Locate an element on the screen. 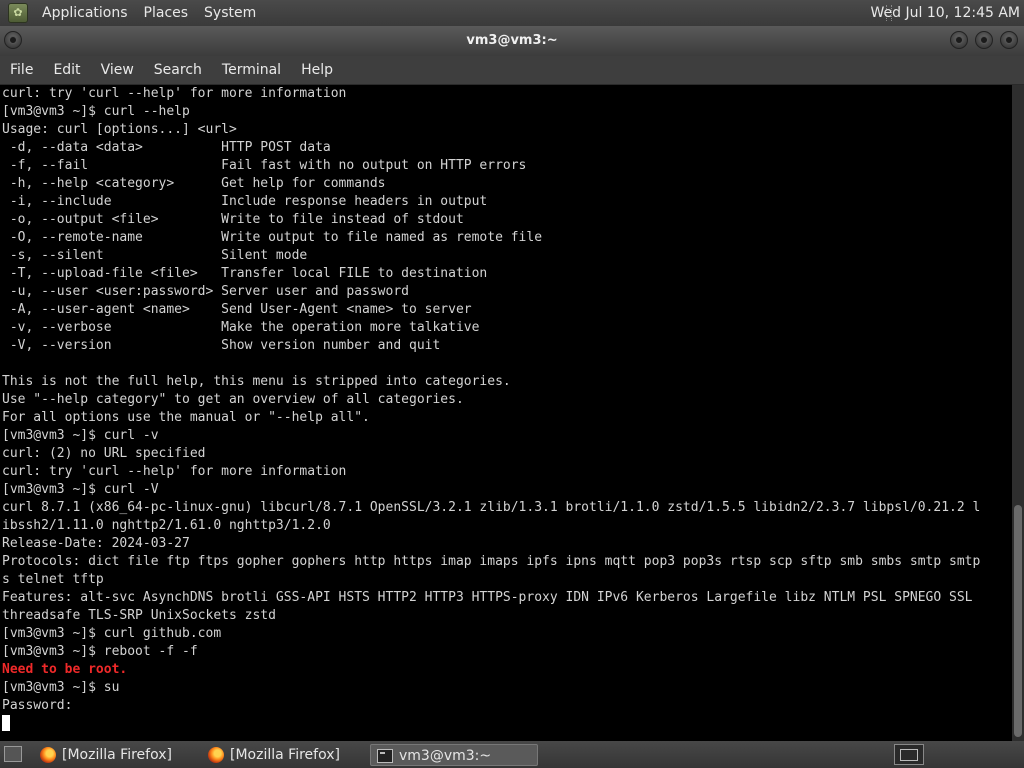  terminal-line: curl: (2) no URL specified is located at coordinates (104, 453).